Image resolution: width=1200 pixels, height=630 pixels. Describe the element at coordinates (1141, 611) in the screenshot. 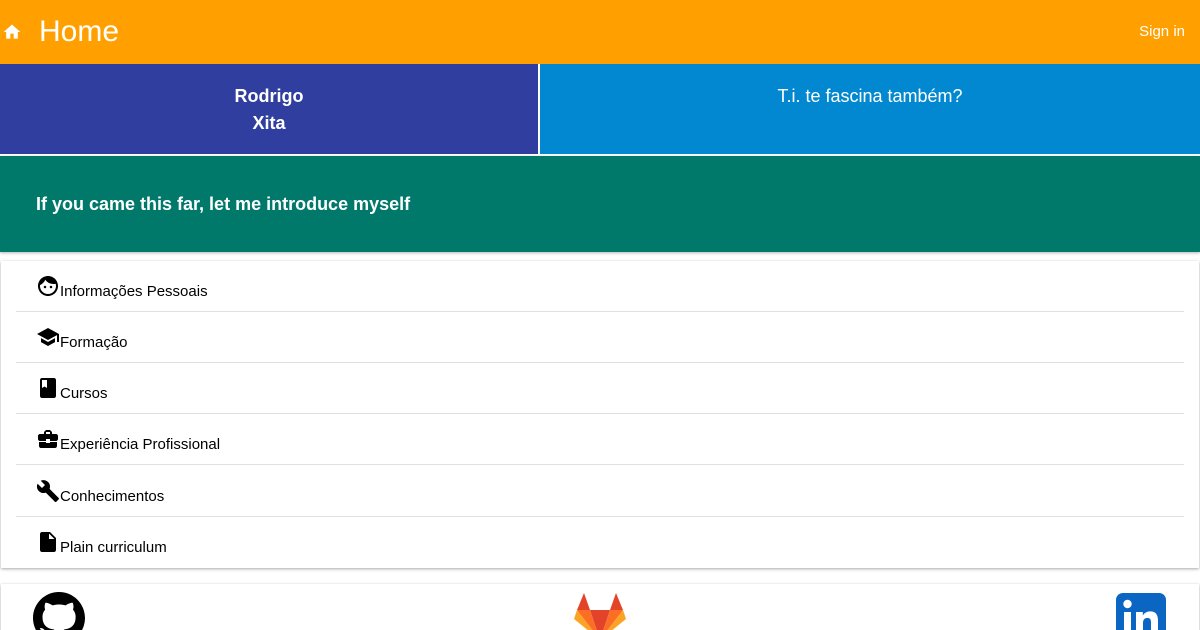

I see `linkedin-icon` at that location.